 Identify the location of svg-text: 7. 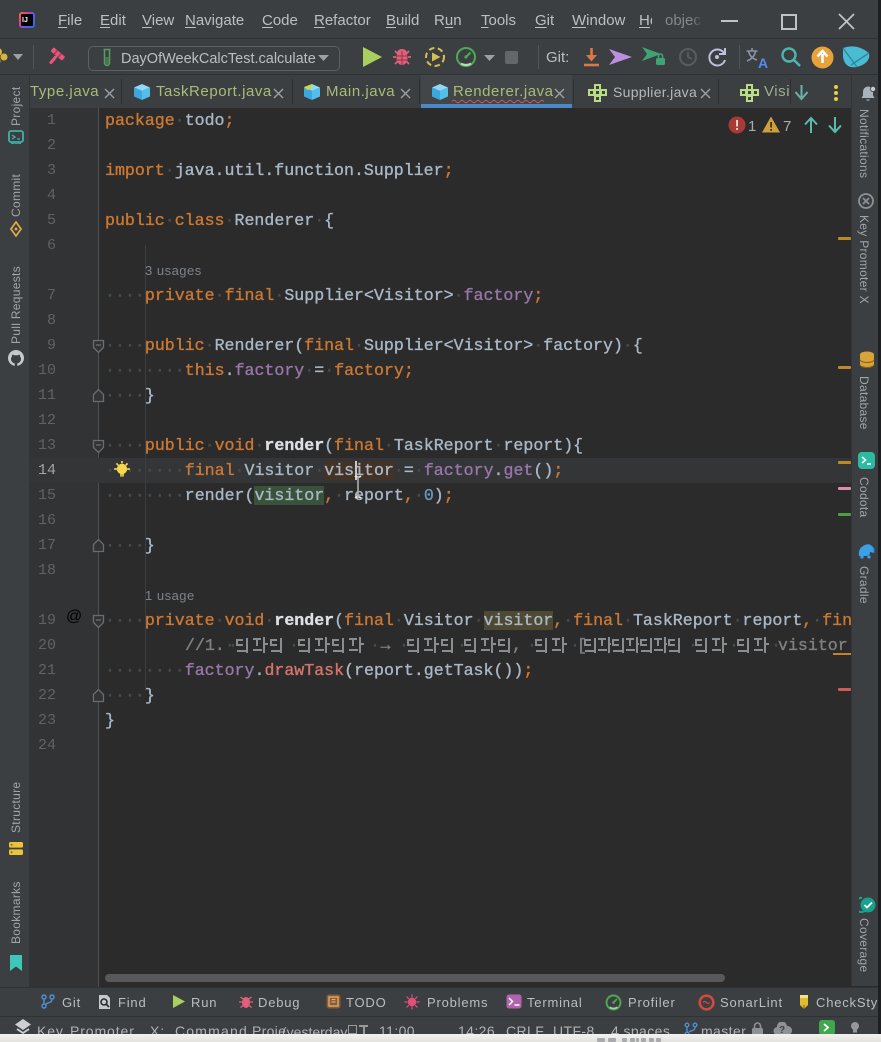
(787, 126).